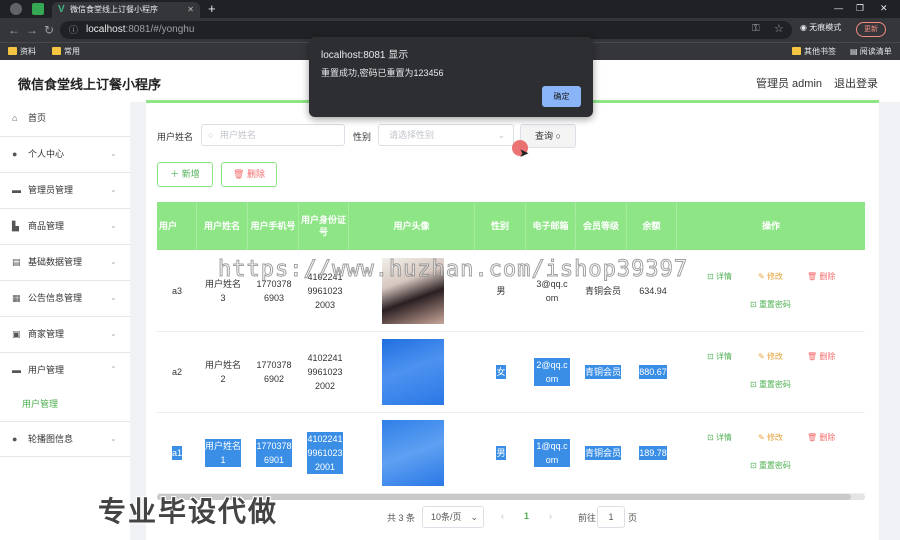  What do you see at coordinates (856, 83) in the screenshot?
I see `logout-button: 退出登录` at bounding box center [856, 83].